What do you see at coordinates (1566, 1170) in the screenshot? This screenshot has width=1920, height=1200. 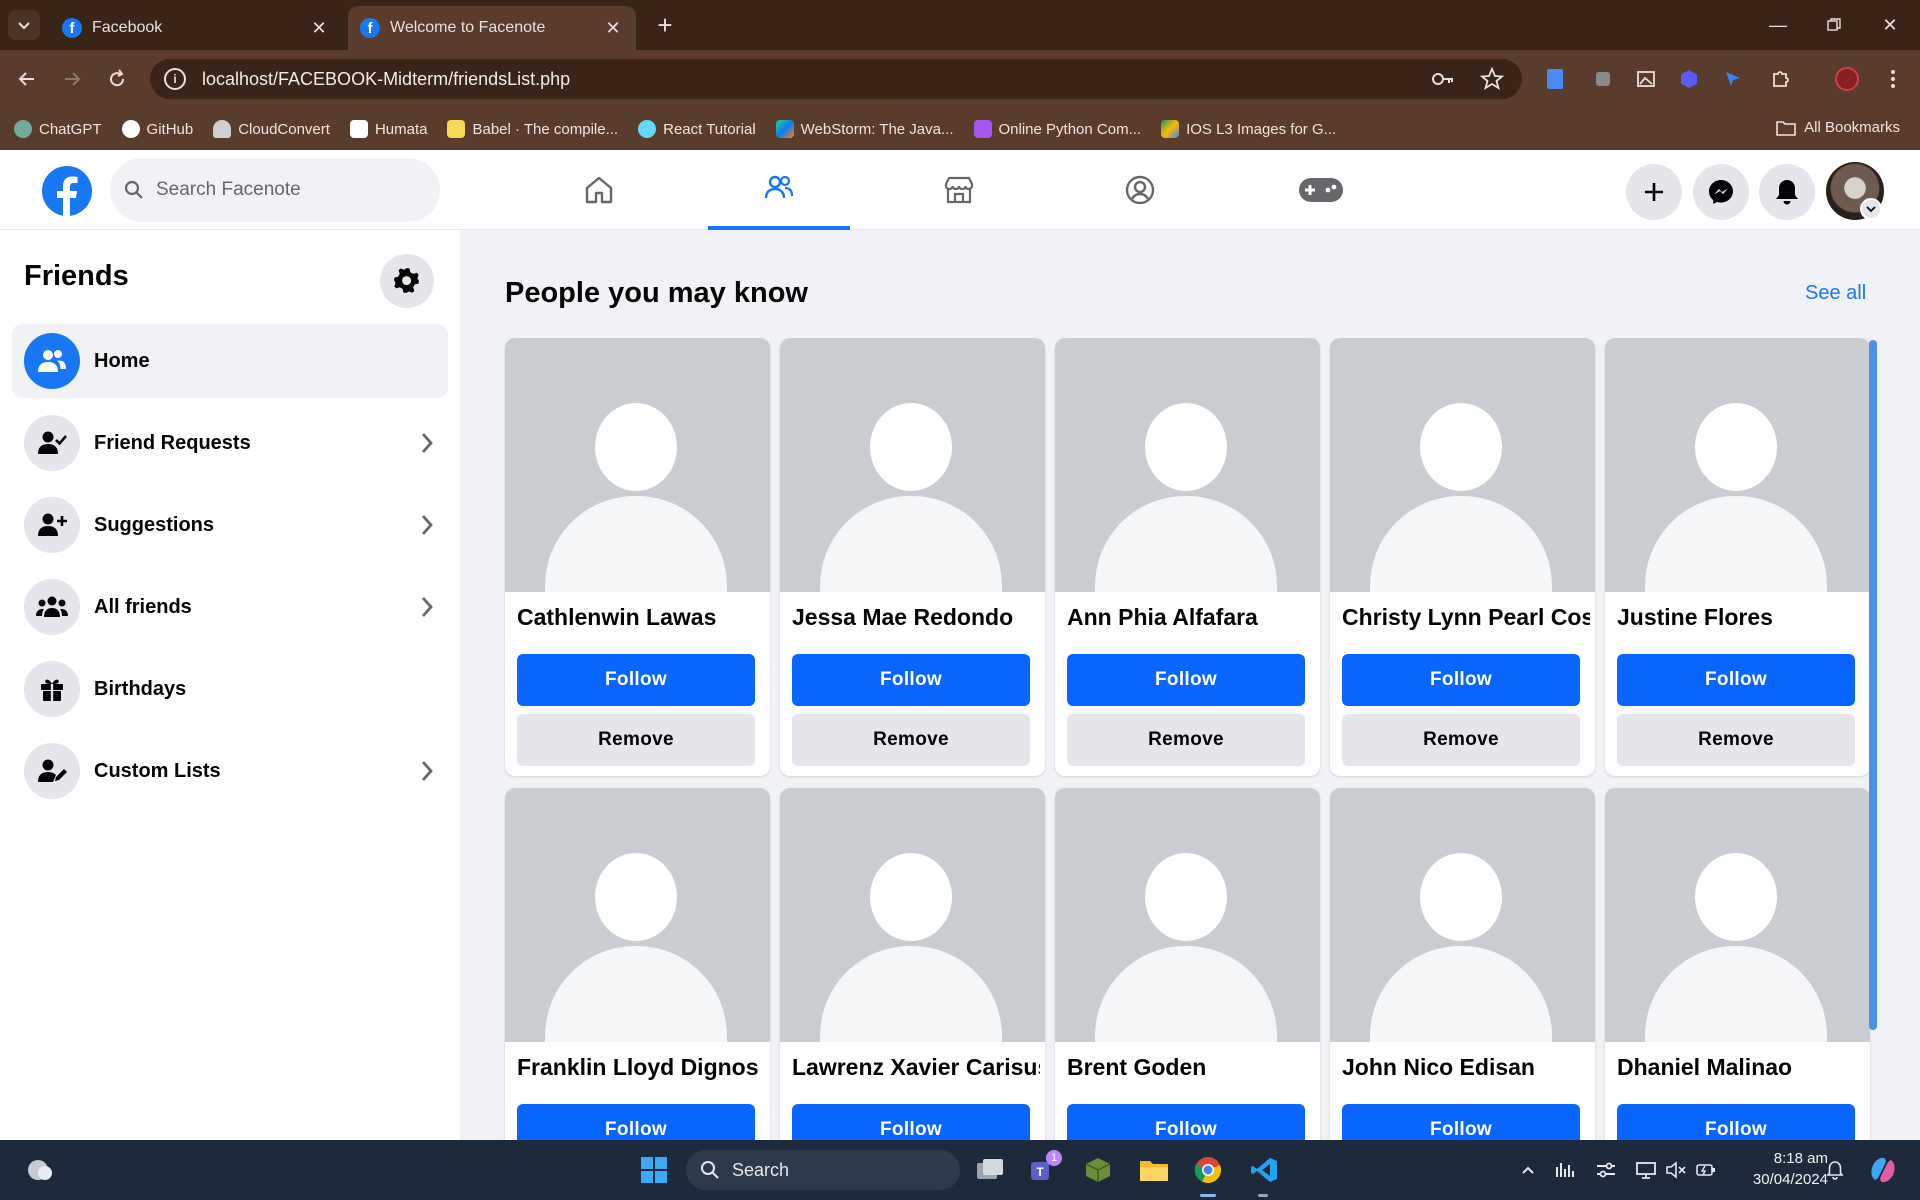 I see `audio-meter-icon` at bounding box center [1566, 1170].